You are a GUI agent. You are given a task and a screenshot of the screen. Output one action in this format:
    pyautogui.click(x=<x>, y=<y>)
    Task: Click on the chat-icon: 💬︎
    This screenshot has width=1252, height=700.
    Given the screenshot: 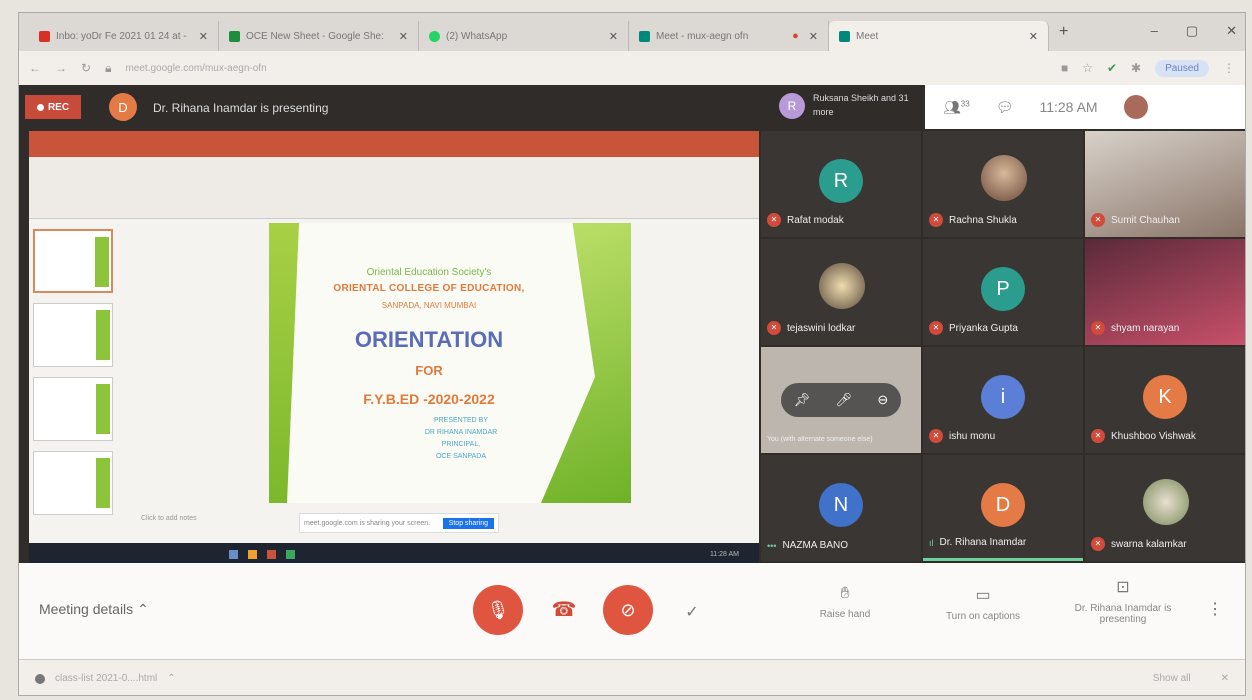 What is the action you would take?
    pyautogui.click(x=1005, y=107)
    